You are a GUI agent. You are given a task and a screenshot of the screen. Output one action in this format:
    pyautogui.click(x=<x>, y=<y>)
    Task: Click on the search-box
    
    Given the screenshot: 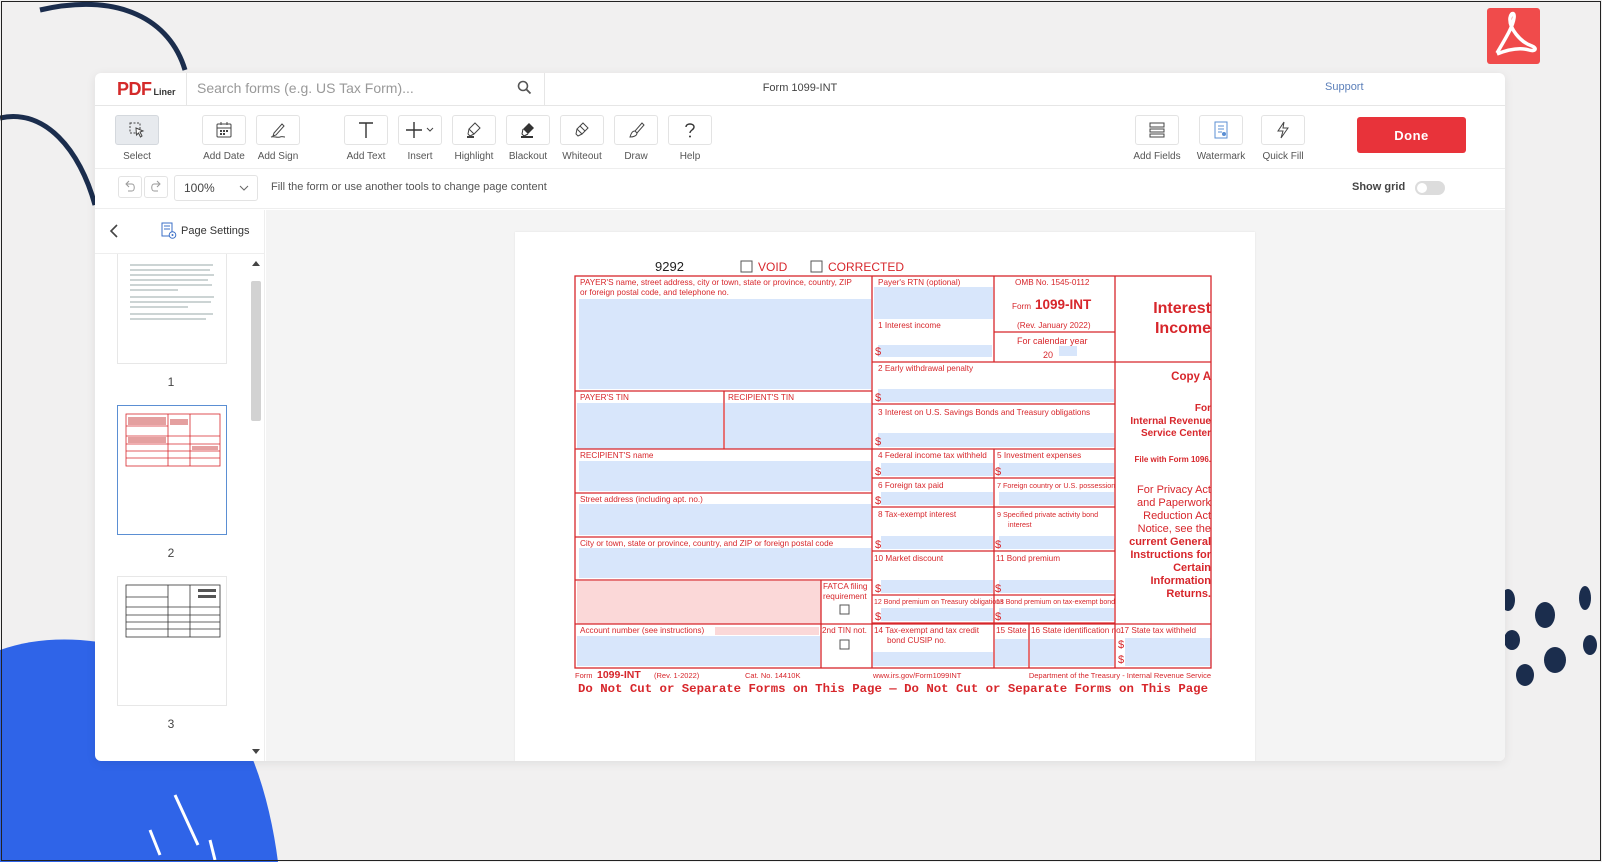 What is the action you would take?
    pyautogui.click(x=365, y=89)
    